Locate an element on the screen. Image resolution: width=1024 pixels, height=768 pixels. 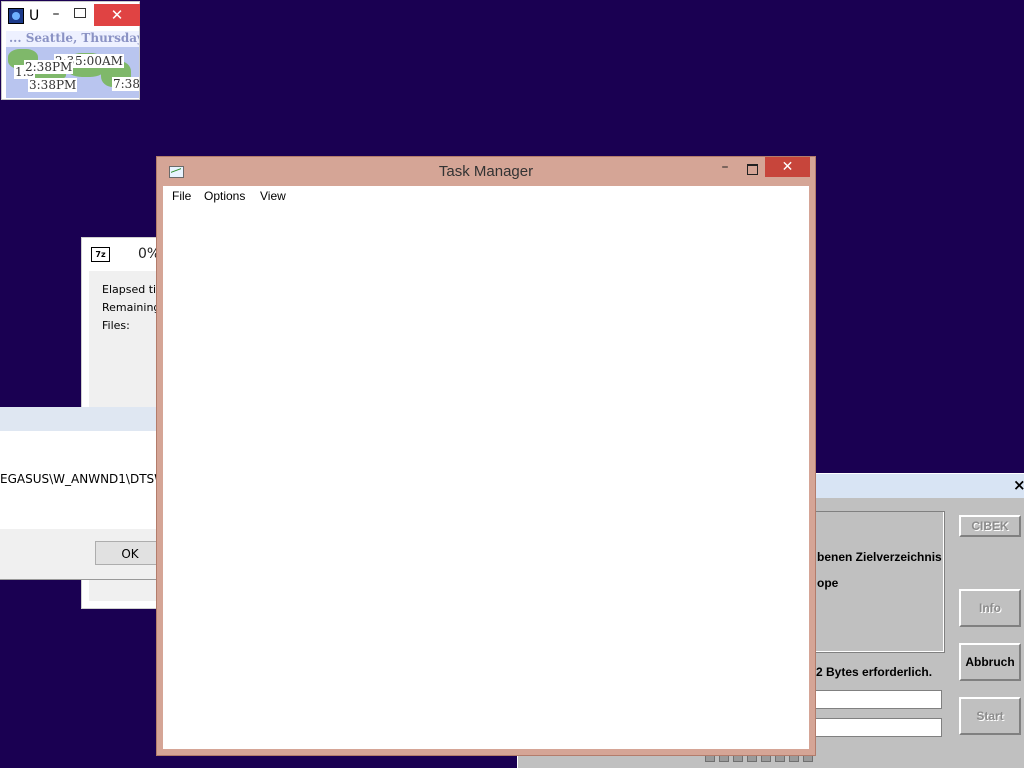
clock-time-label: 3:38PM is located at coordinates (53, 85).